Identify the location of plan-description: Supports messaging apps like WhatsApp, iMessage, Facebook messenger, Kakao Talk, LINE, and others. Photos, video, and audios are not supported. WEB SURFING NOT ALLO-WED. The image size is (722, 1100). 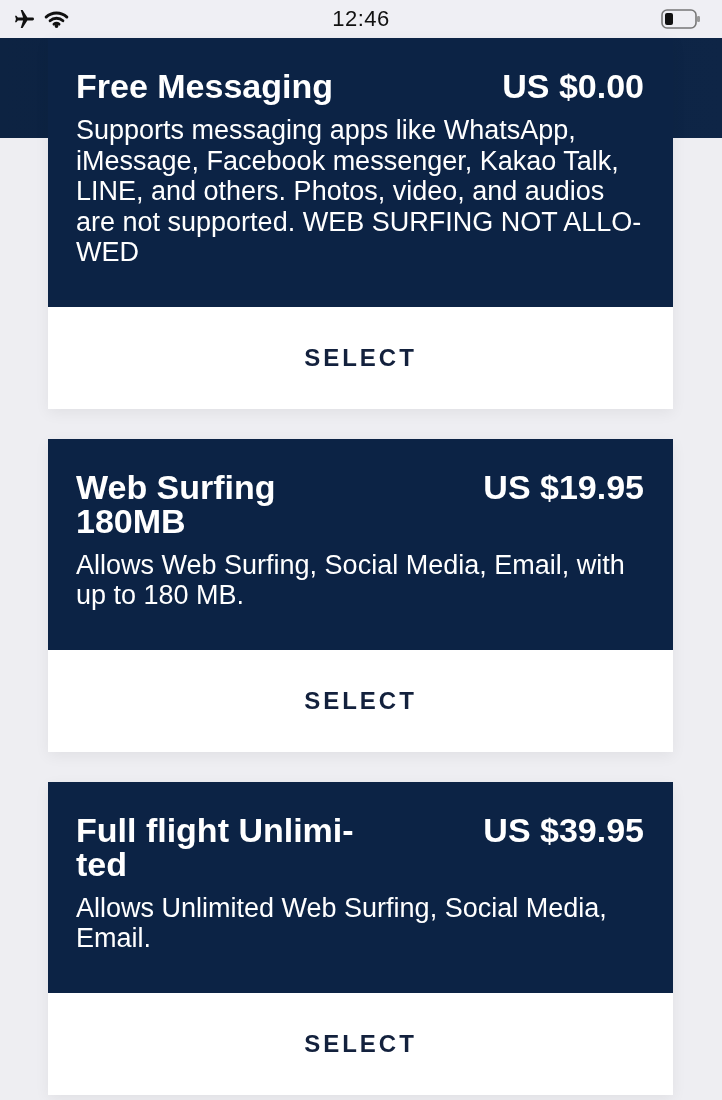
(359, 191).